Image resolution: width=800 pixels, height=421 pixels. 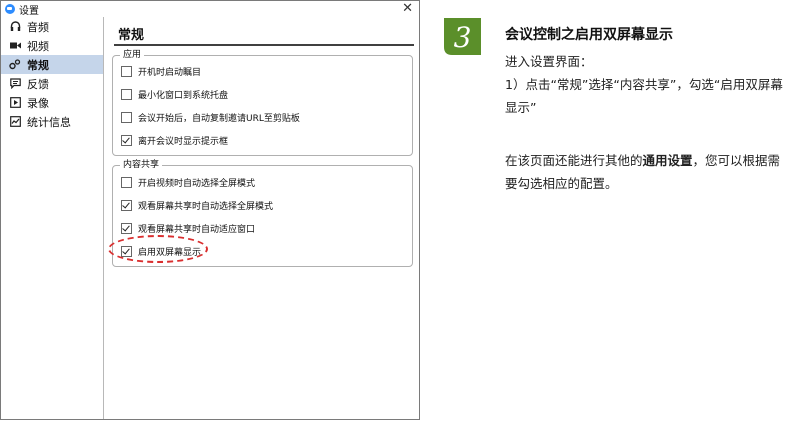 I want to click on step-badge: 3, so click(x=462, y=36).